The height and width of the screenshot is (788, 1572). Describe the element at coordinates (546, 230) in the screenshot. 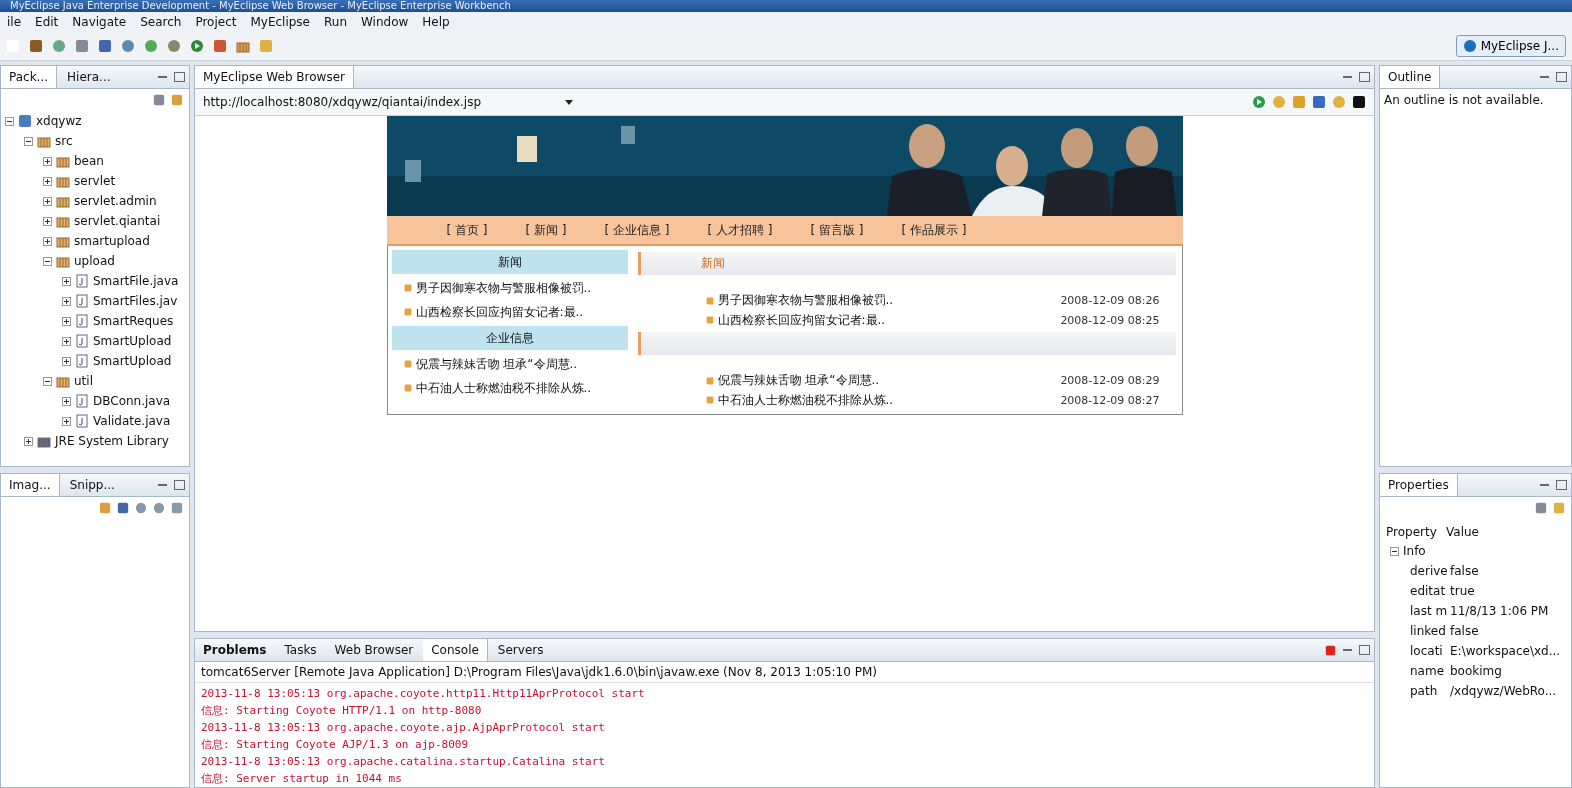

I see `nav-link: [ 新闻 ]` at that location.